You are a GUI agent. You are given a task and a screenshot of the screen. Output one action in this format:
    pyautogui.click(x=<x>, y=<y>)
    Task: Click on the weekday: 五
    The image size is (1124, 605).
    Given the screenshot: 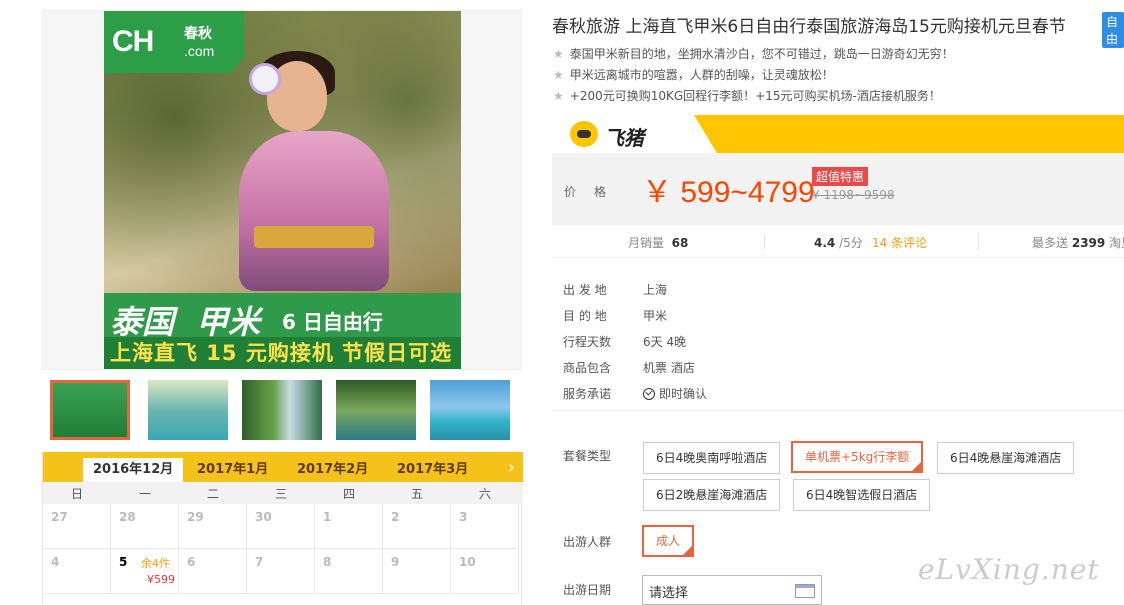 What is the action you would take?
    pyautogui.click(x=416, y=494)
    